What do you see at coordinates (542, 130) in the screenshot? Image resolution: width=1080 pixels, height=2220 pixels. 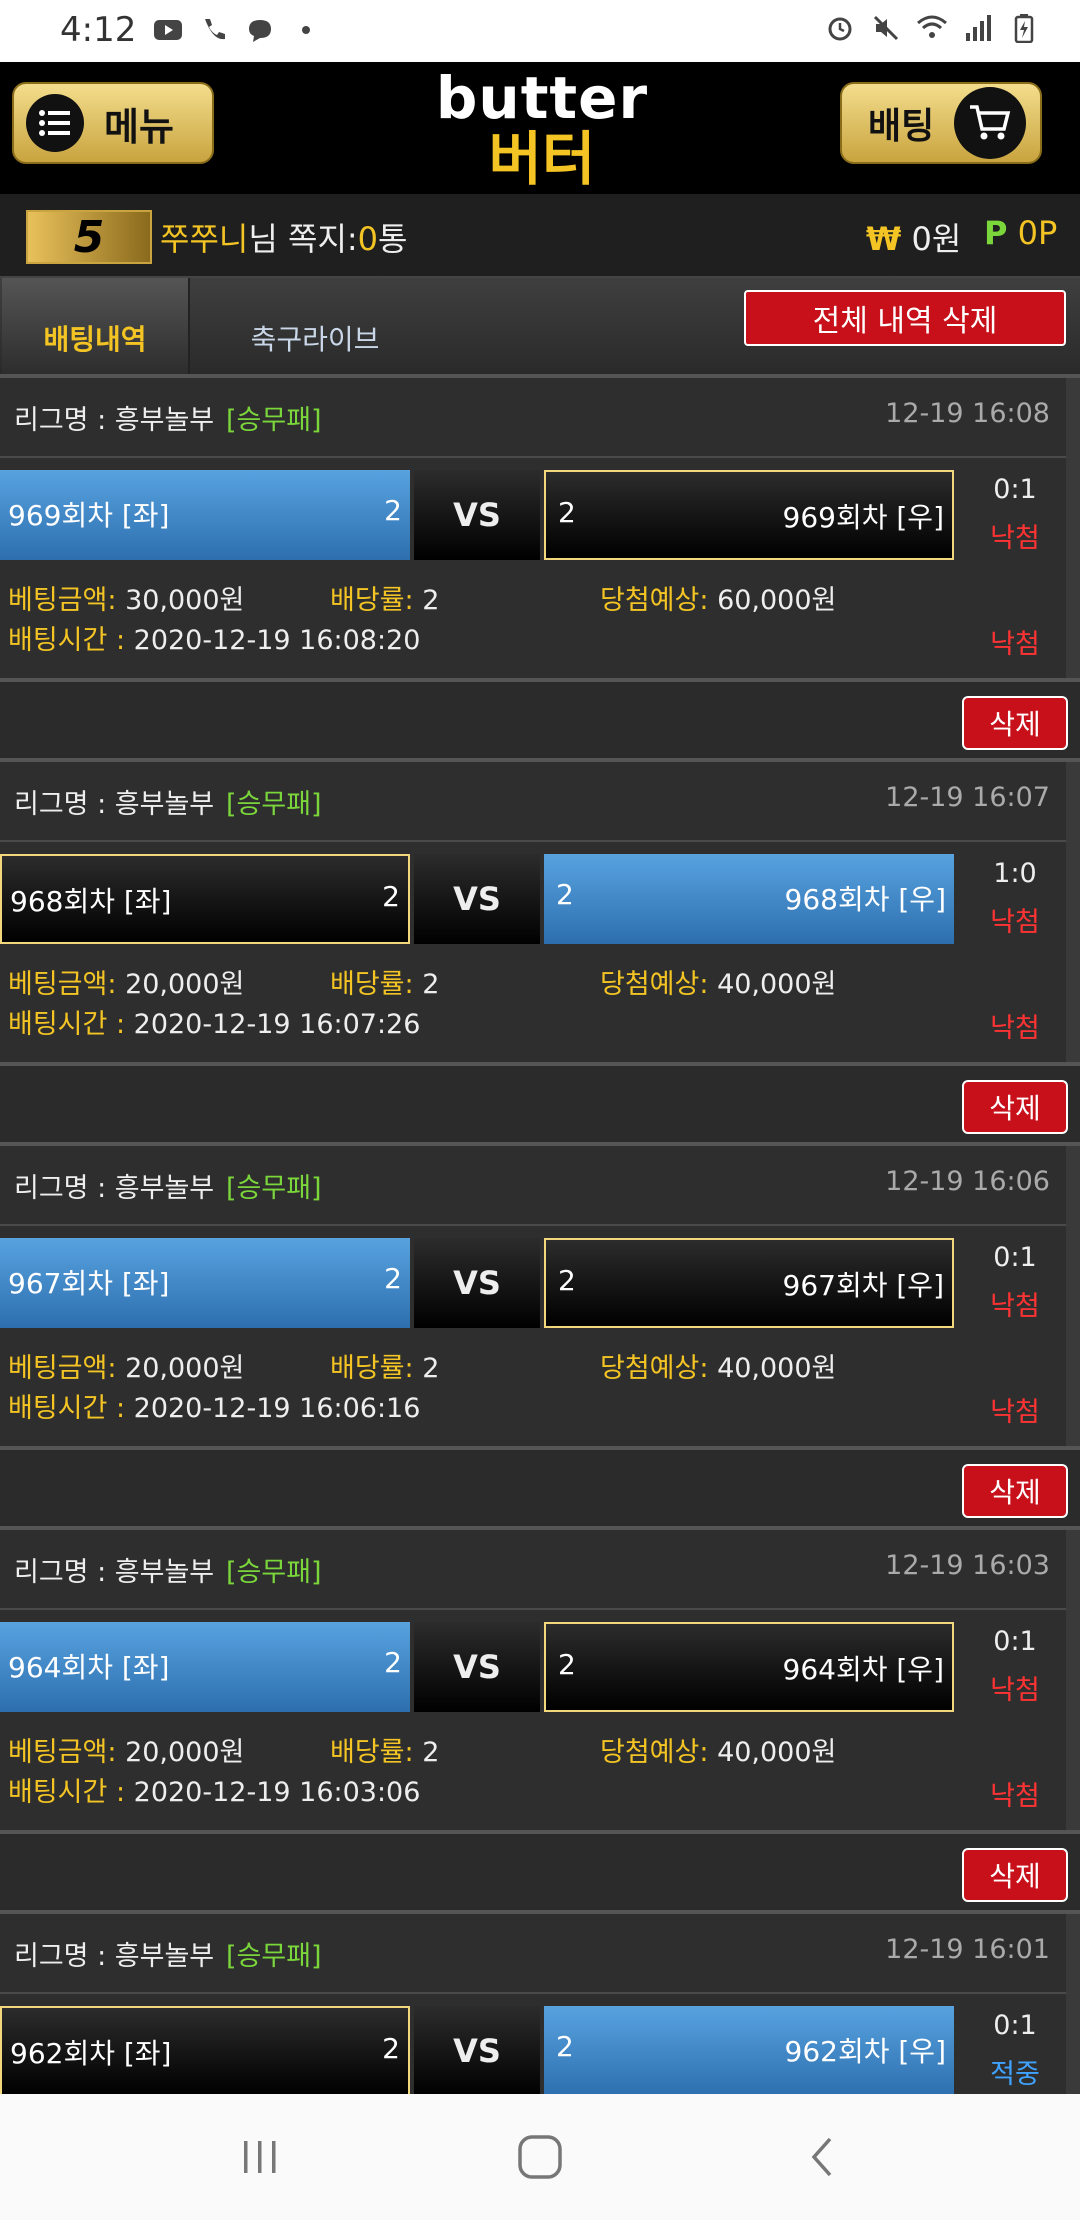 I see `logo: butter 버터` at bounding box center [542, 130].